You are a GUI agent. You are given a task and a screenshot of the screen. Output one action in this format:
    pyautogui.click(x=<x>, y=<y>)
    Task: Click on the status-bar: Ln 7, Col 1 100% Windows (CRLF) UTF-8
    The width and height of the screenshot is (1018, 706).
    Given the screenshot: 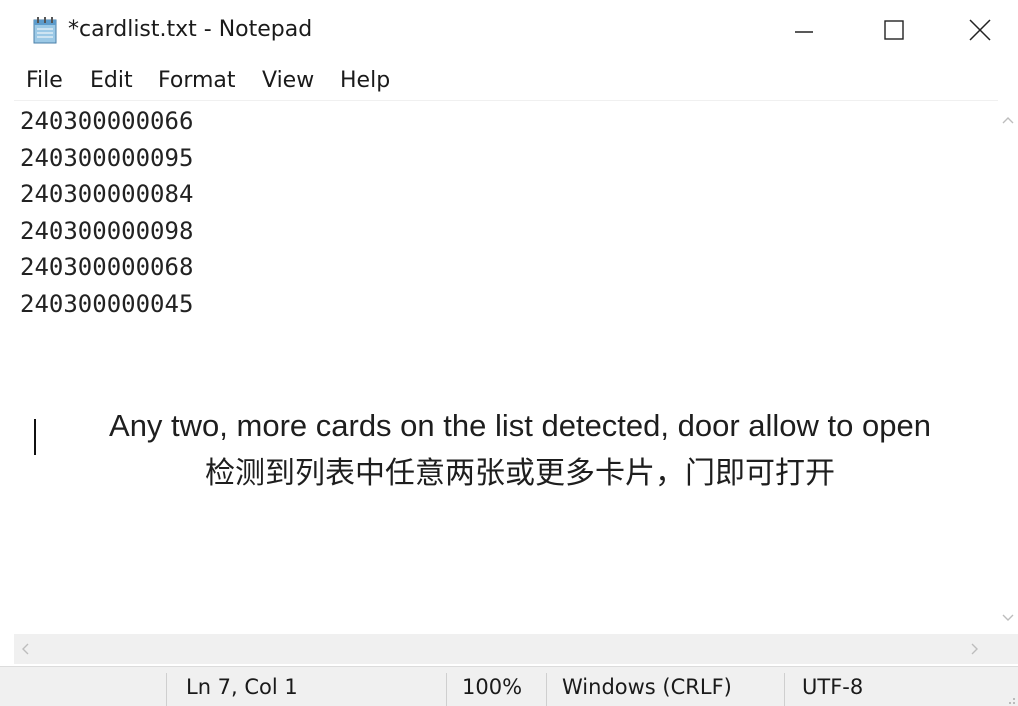 What is the action you would take?
    pyautogui.click(x=509, y=686)
    